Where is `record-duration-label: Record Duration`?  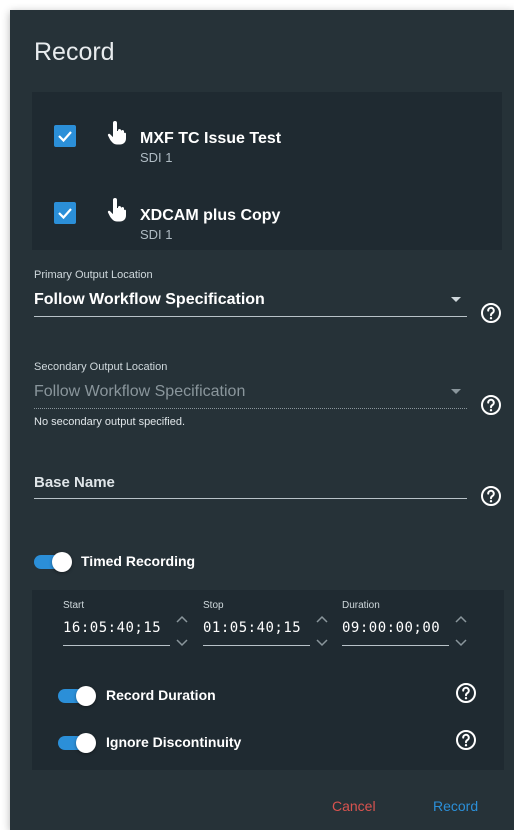 record-duration-label: Record Duration is located at coordinates (161, 695).